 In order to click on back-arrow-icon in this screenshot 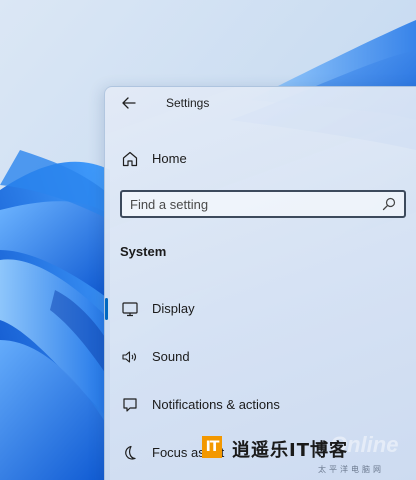, I will do `click(129, 103)`.